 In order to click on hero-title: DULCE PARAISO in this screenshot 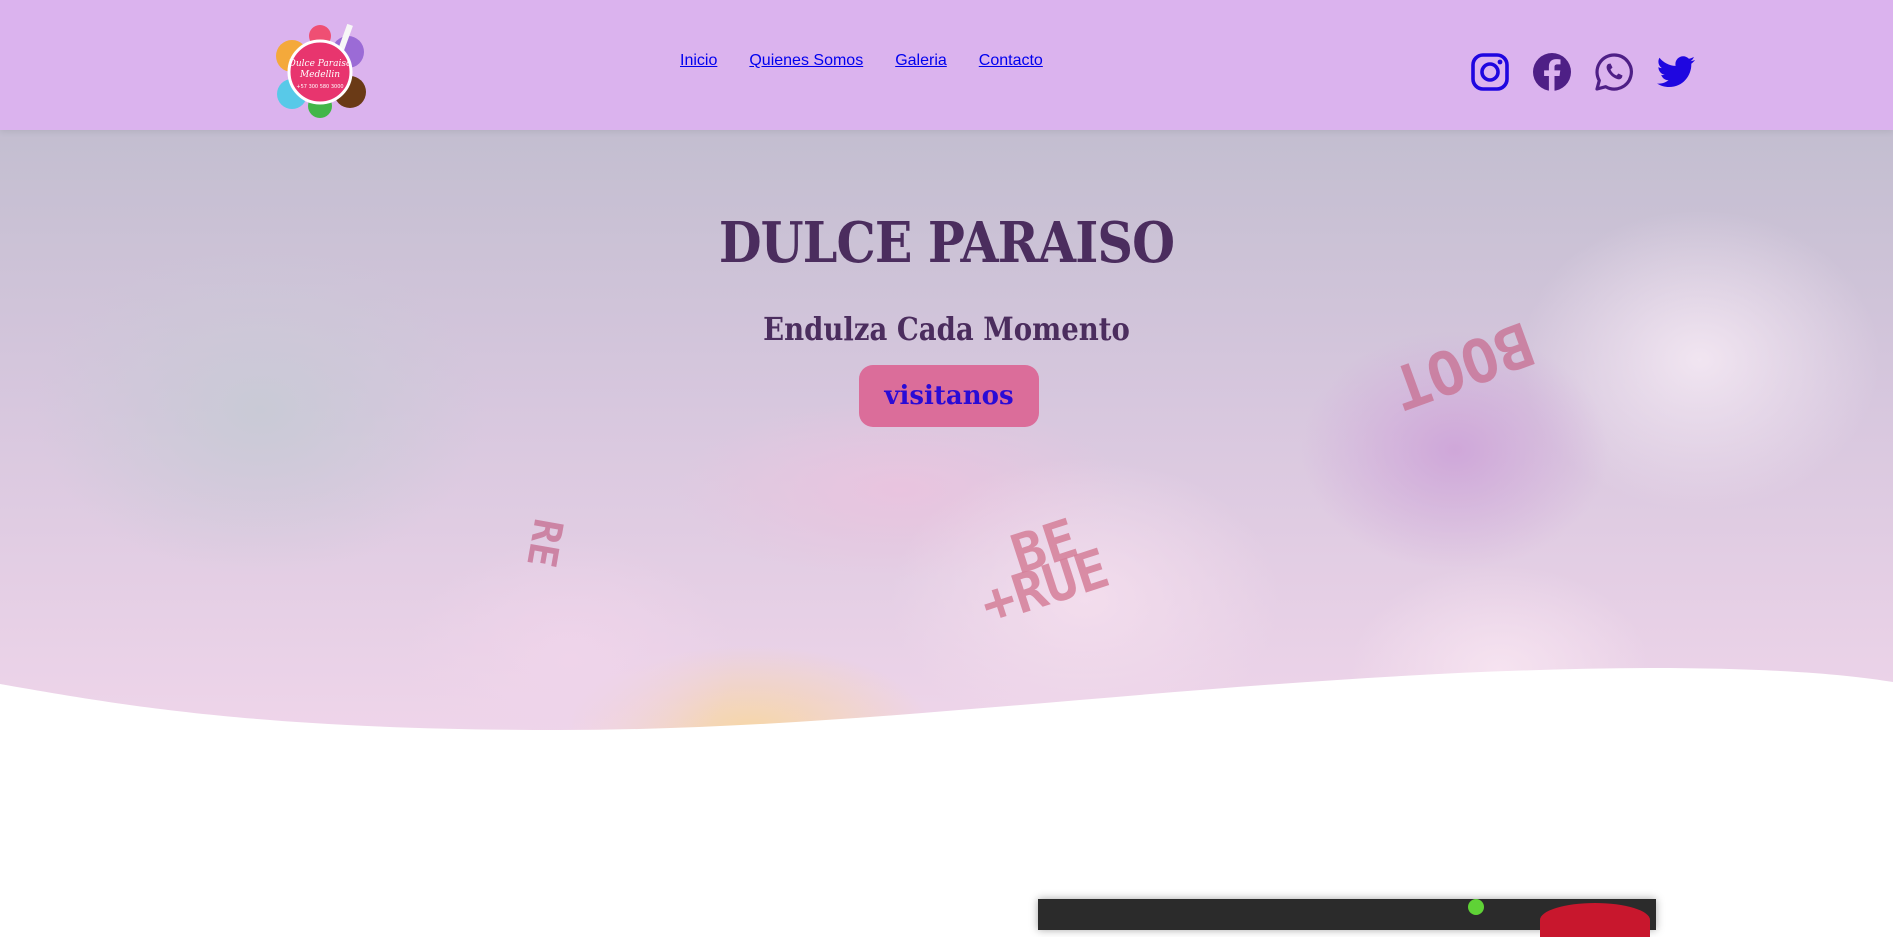, I will do `click(946, 243)`.